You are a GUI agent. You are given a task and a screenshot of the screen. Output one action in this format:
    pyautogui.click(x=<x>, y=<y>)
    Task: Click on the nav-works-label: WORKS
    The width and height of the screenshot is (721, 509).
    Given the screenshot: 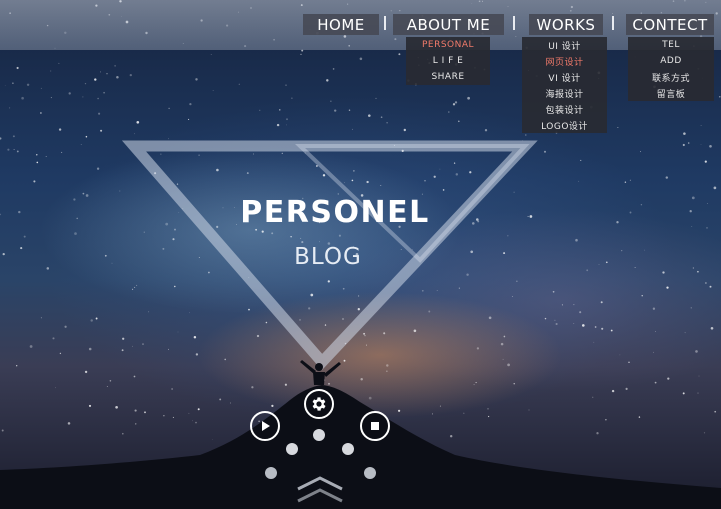 What is the action you would take?
    pyautogui.click(x=566, y=24)
    